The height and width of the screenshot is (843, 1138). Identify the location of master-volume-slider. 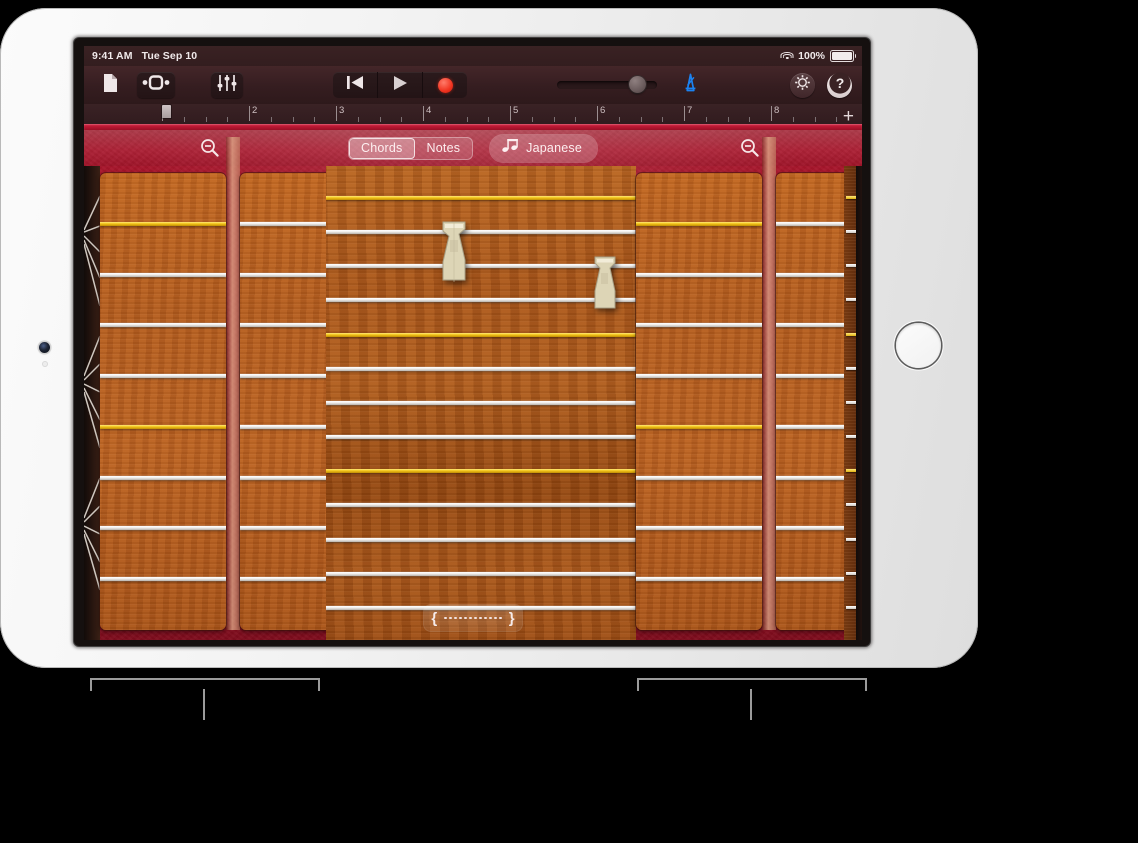
(607, 84).